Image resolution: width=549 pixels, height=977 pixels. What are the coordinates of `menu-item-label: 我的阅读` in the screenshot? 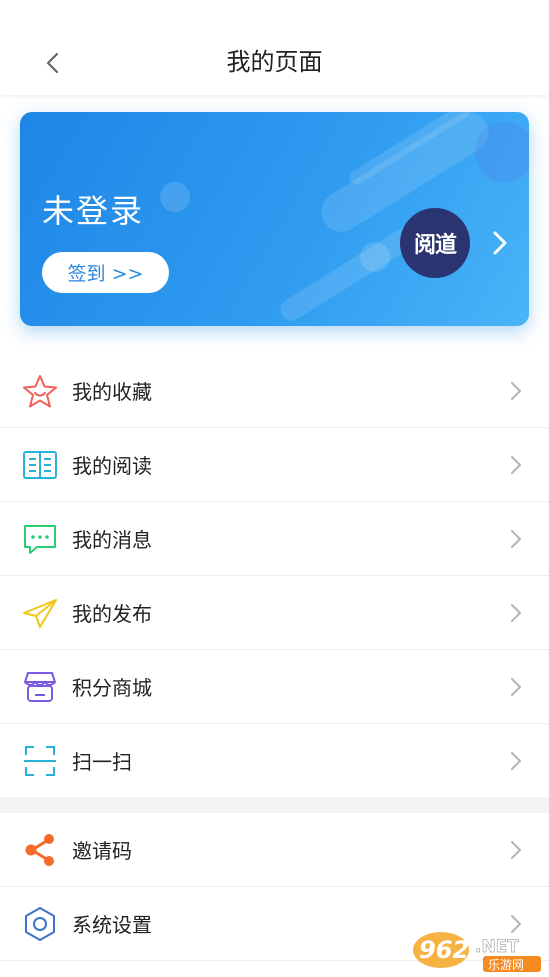 It's located at (112, 466).